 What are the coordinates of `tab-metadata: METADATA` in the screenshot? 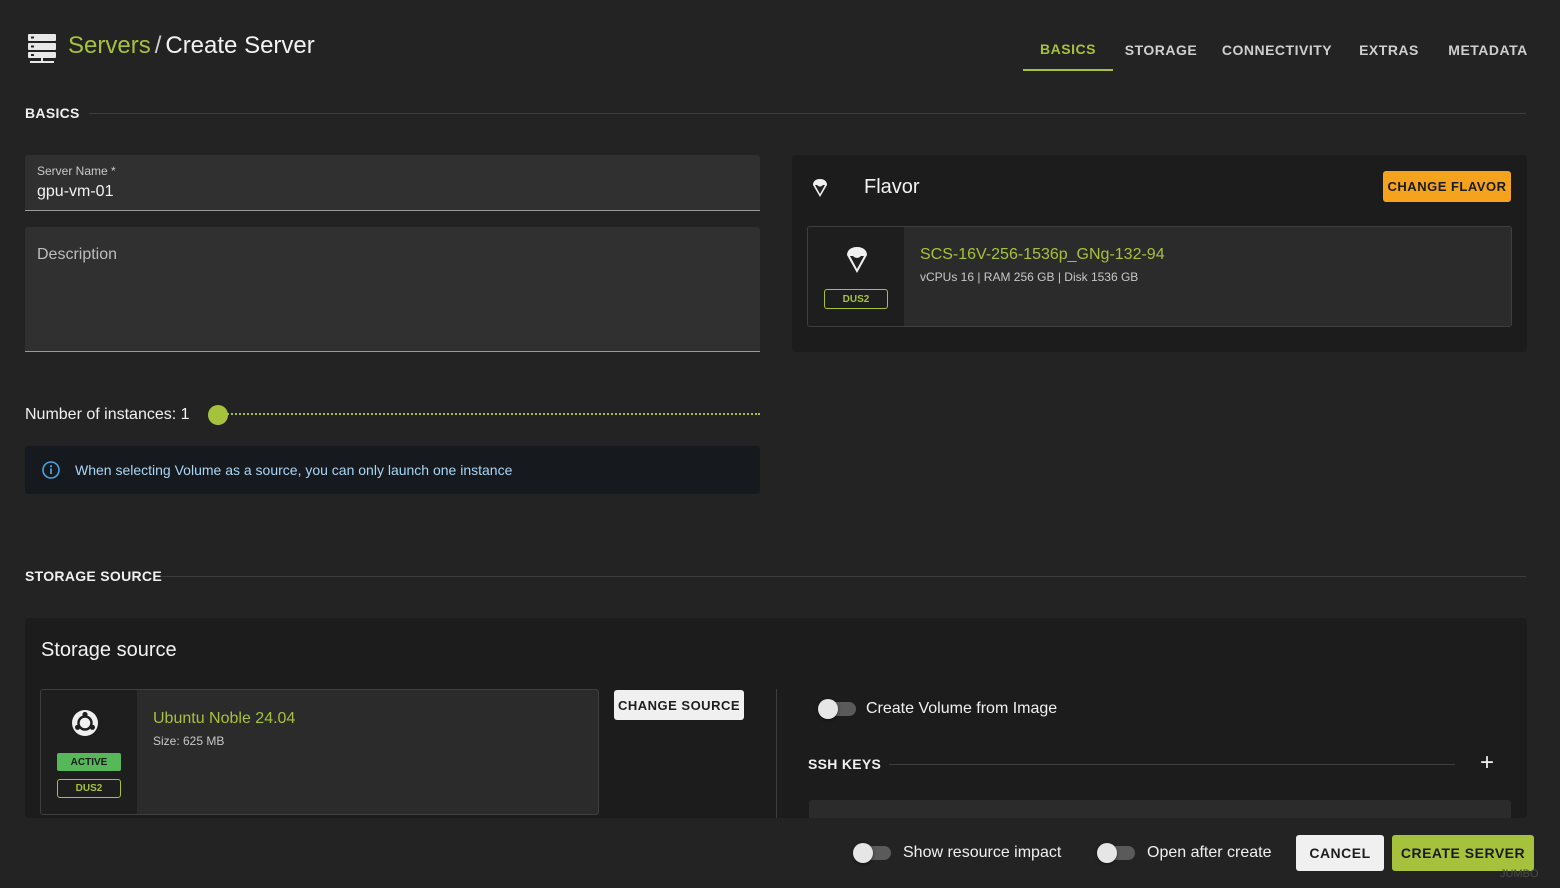 It's located at (1488, 49).